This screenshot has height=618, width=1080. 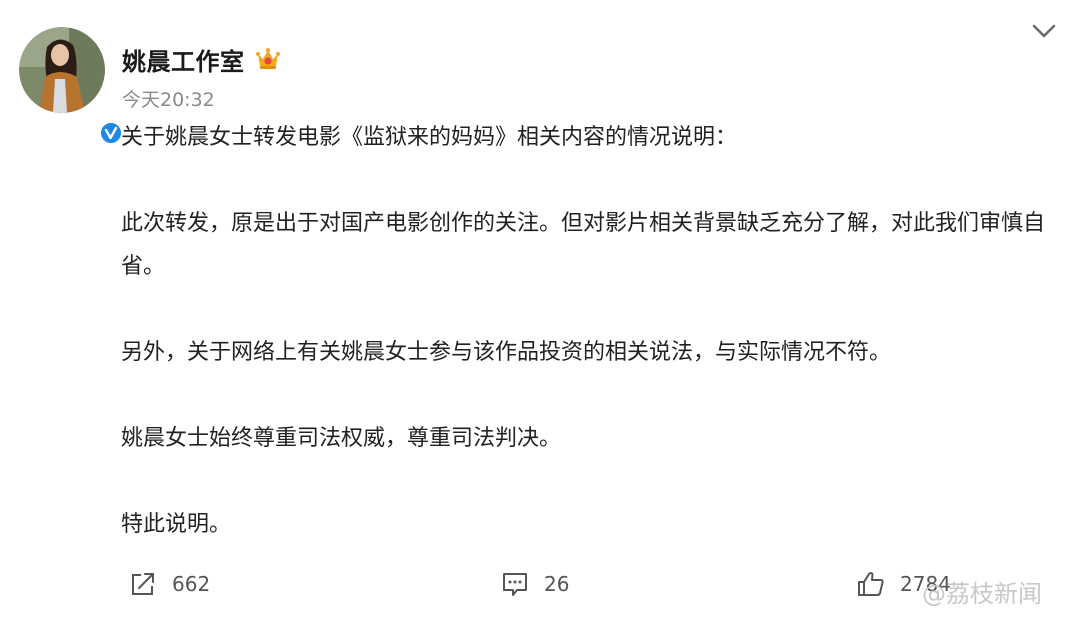 What do you see at coordinates (534, 584) in the screenshot?
I see `comment-button: 26` at bounding box center [534, 584].